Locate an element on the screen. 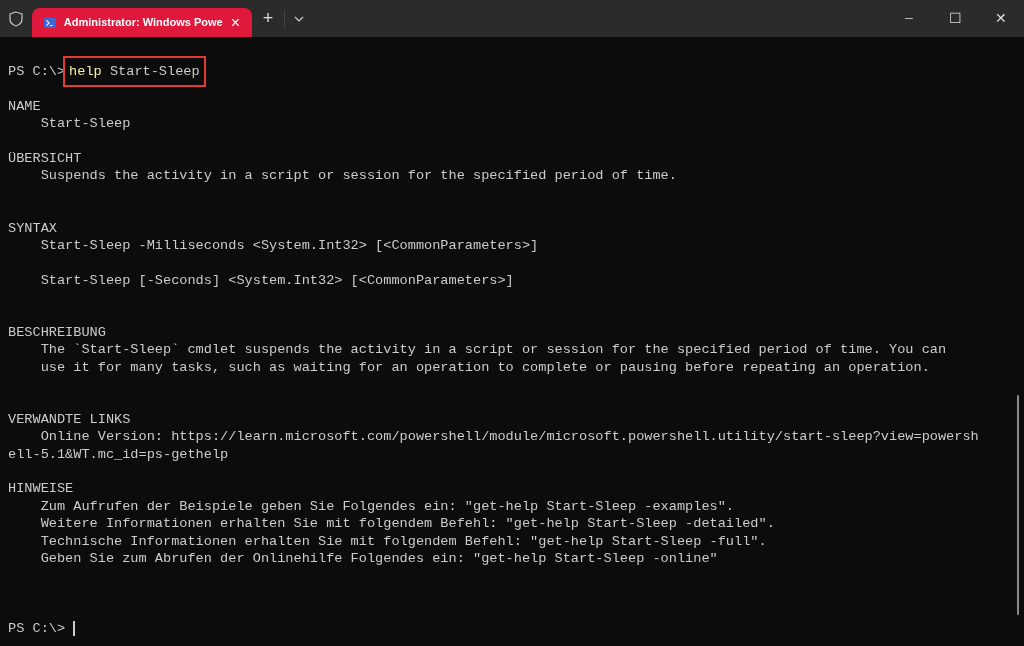 This screenshot has height=646, width=1024. terminal-tab: Administrator: Windows Powe × is located at coordinates (142, 22).